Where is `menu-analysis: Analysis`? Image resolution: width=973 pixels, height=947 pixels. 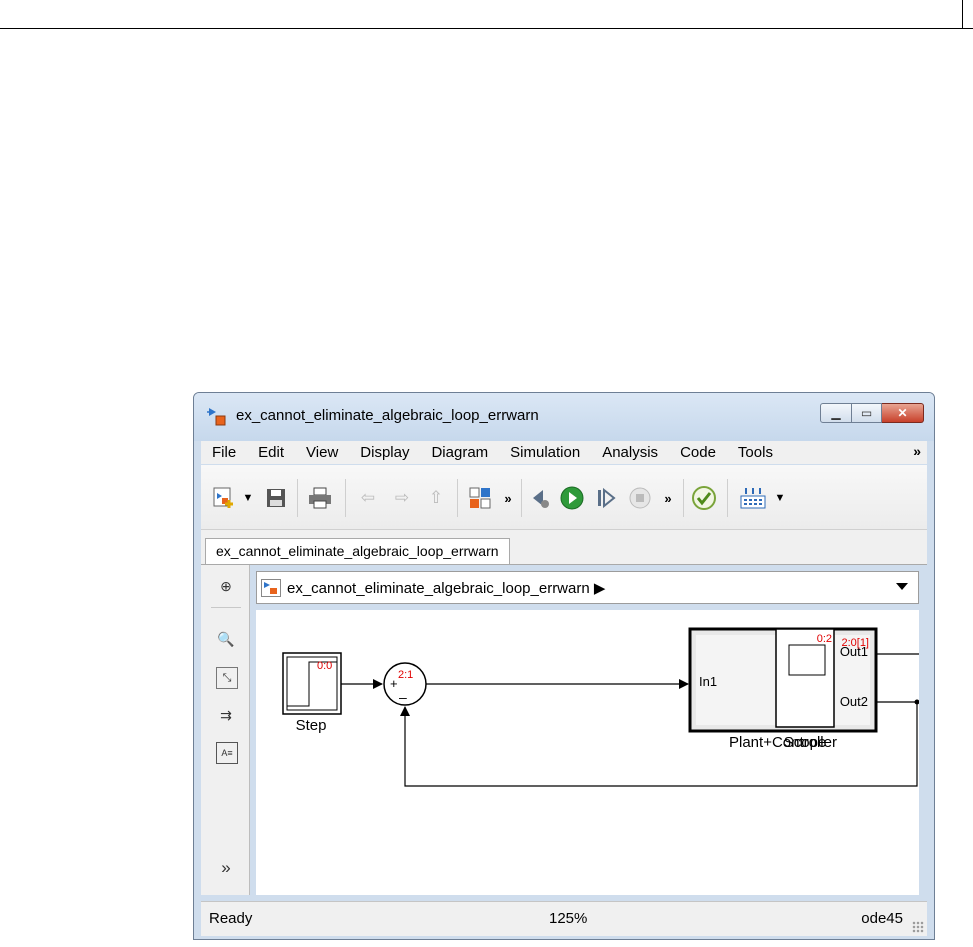 menu-analysis: Analysis is located at coordinates (630, 452).